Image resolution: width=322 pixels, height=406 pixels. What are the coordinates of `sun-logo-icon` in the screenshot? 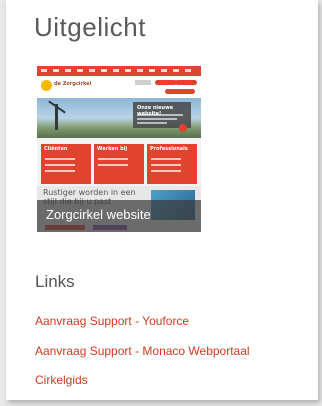 It's located at (46, 85).